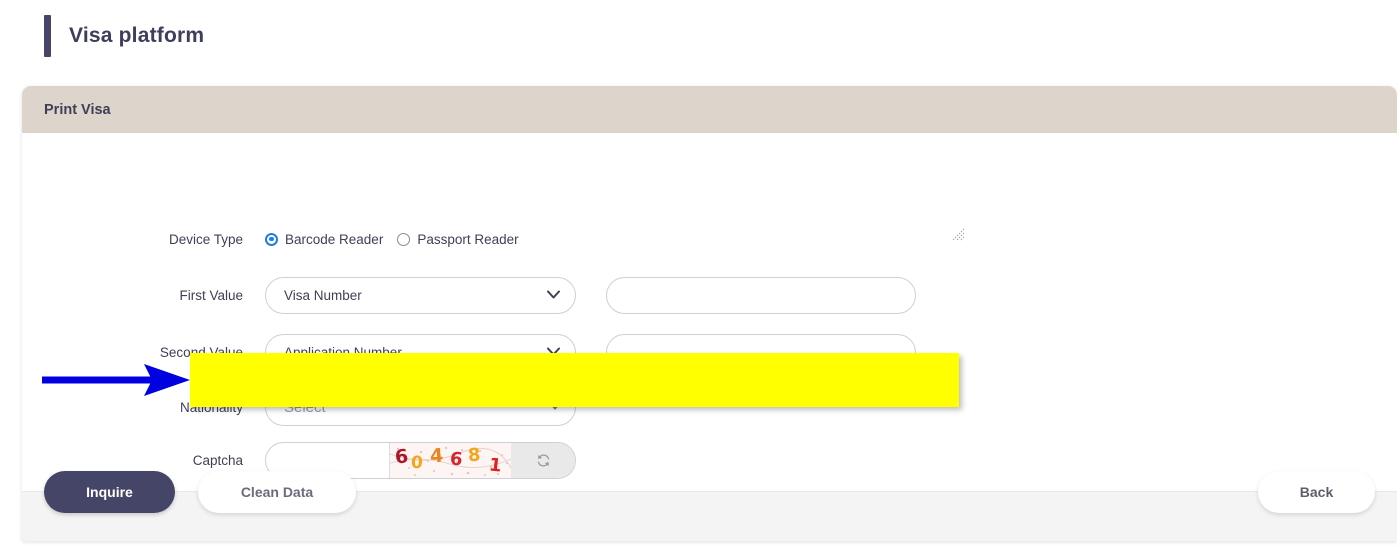  I want to click on resize-grip-icon, so click(958, 234).